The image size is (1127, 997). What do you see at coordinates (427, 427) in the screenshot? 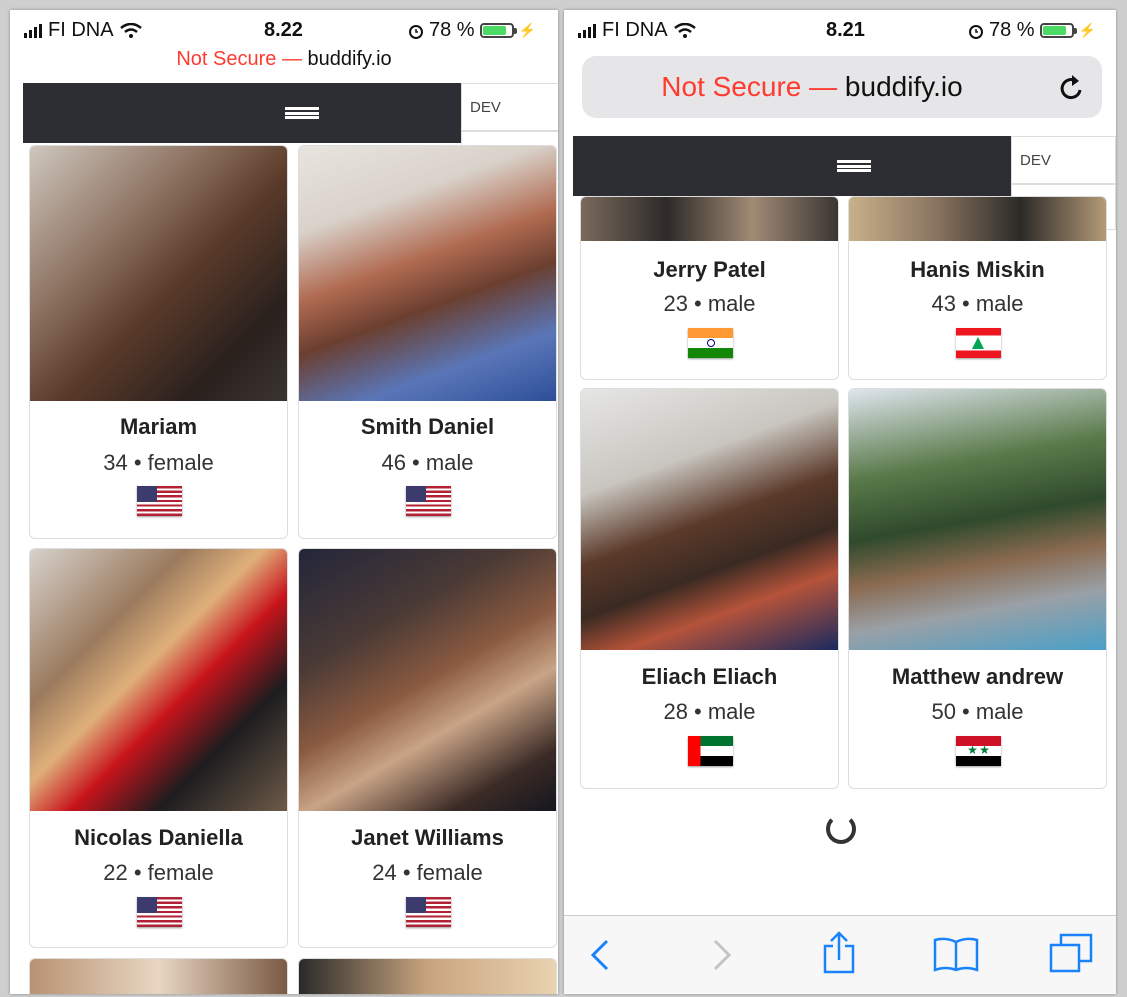
I see `profile-name: Smith Daniel` at bounding box center [427, 427].